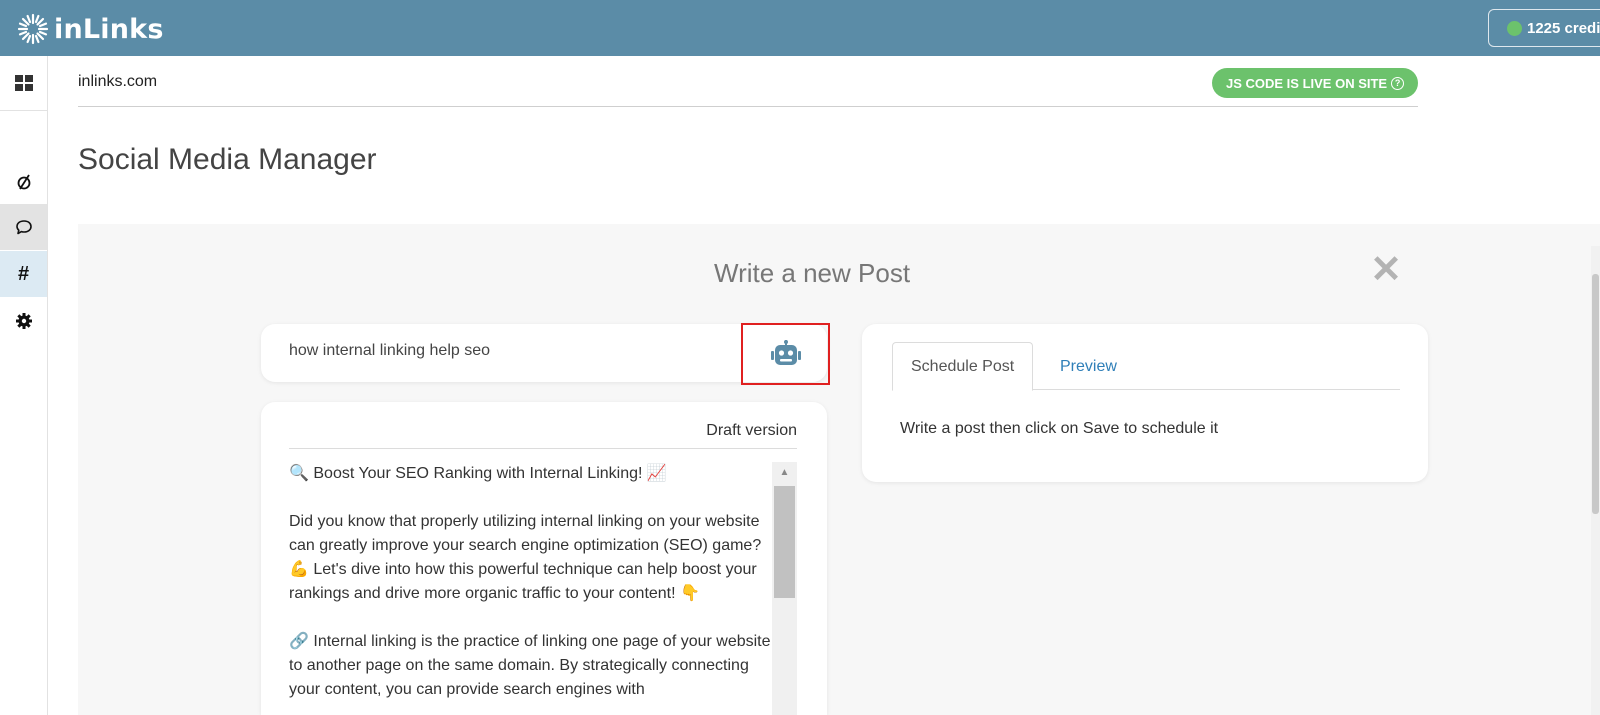  What do you see at coordinates (24, 385) in the screenshot?
I see `sidebar: #` at bounding box center [24, 385].